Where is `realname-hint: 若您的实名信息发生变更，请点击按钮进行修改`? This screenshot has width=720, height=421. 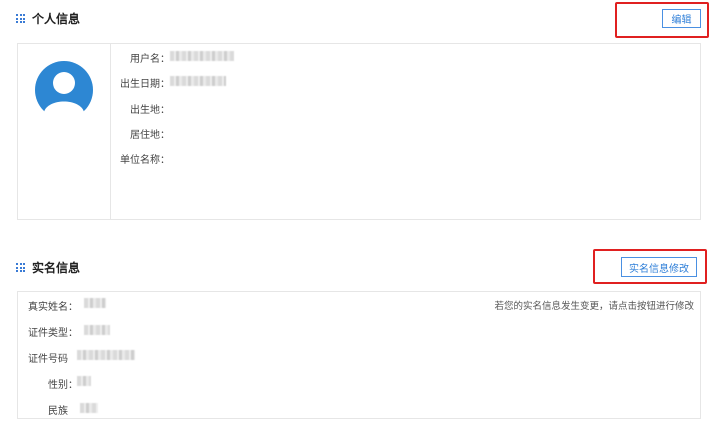 realname-hint: 若您的实名信息发生变更，请点击按钮进行修改 is located at coordinates (594, 306).